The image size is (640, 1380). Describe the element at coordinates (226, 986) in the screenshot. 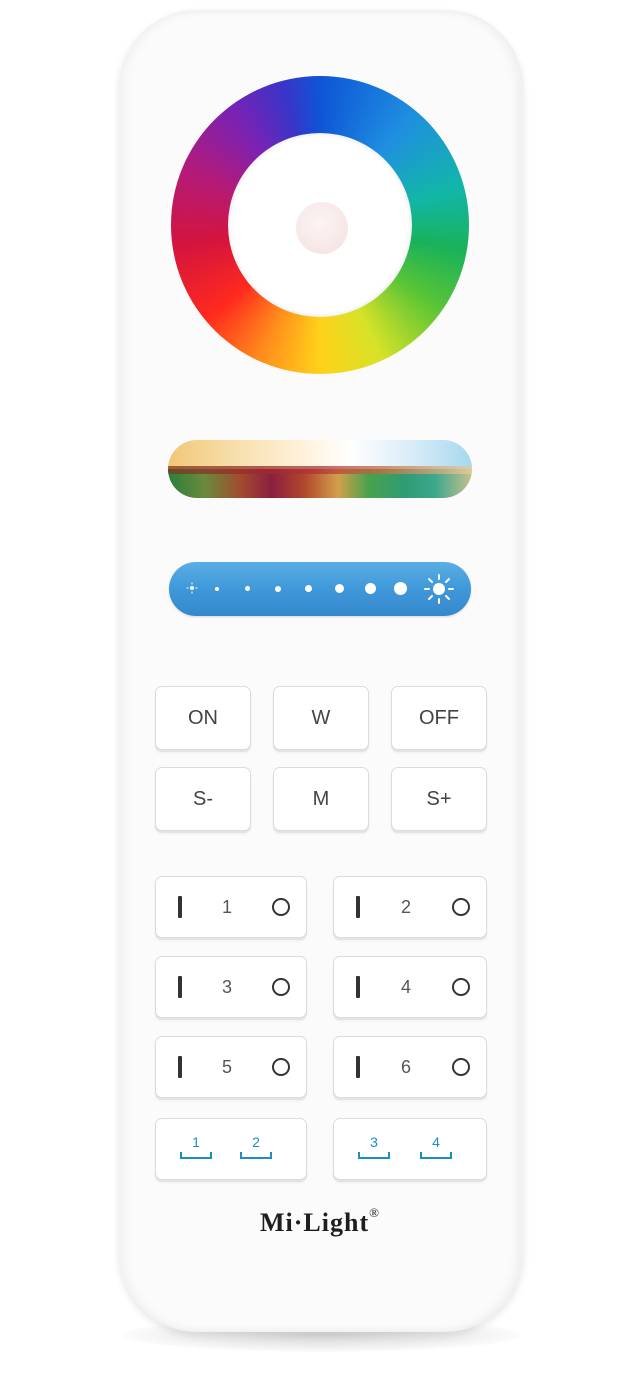

I see `zone-number: 3` at that location.